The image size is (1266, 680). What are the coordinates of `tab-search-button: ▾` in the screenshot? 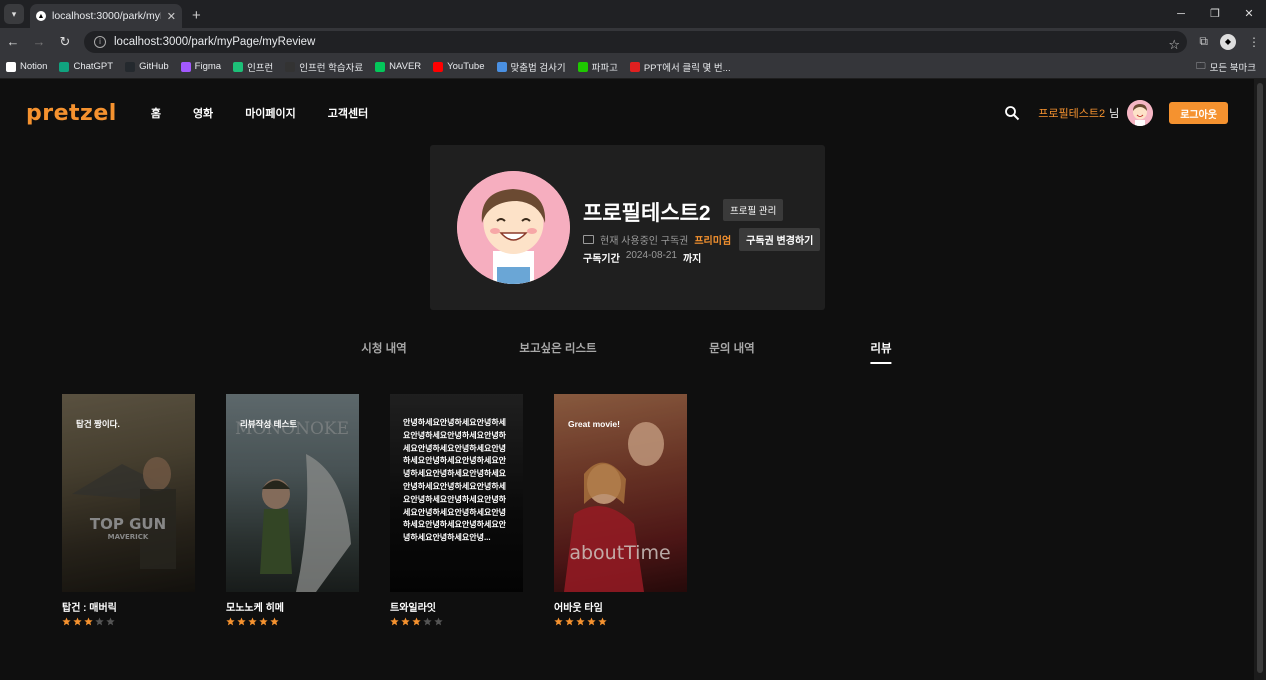 It's located at (14, 14).